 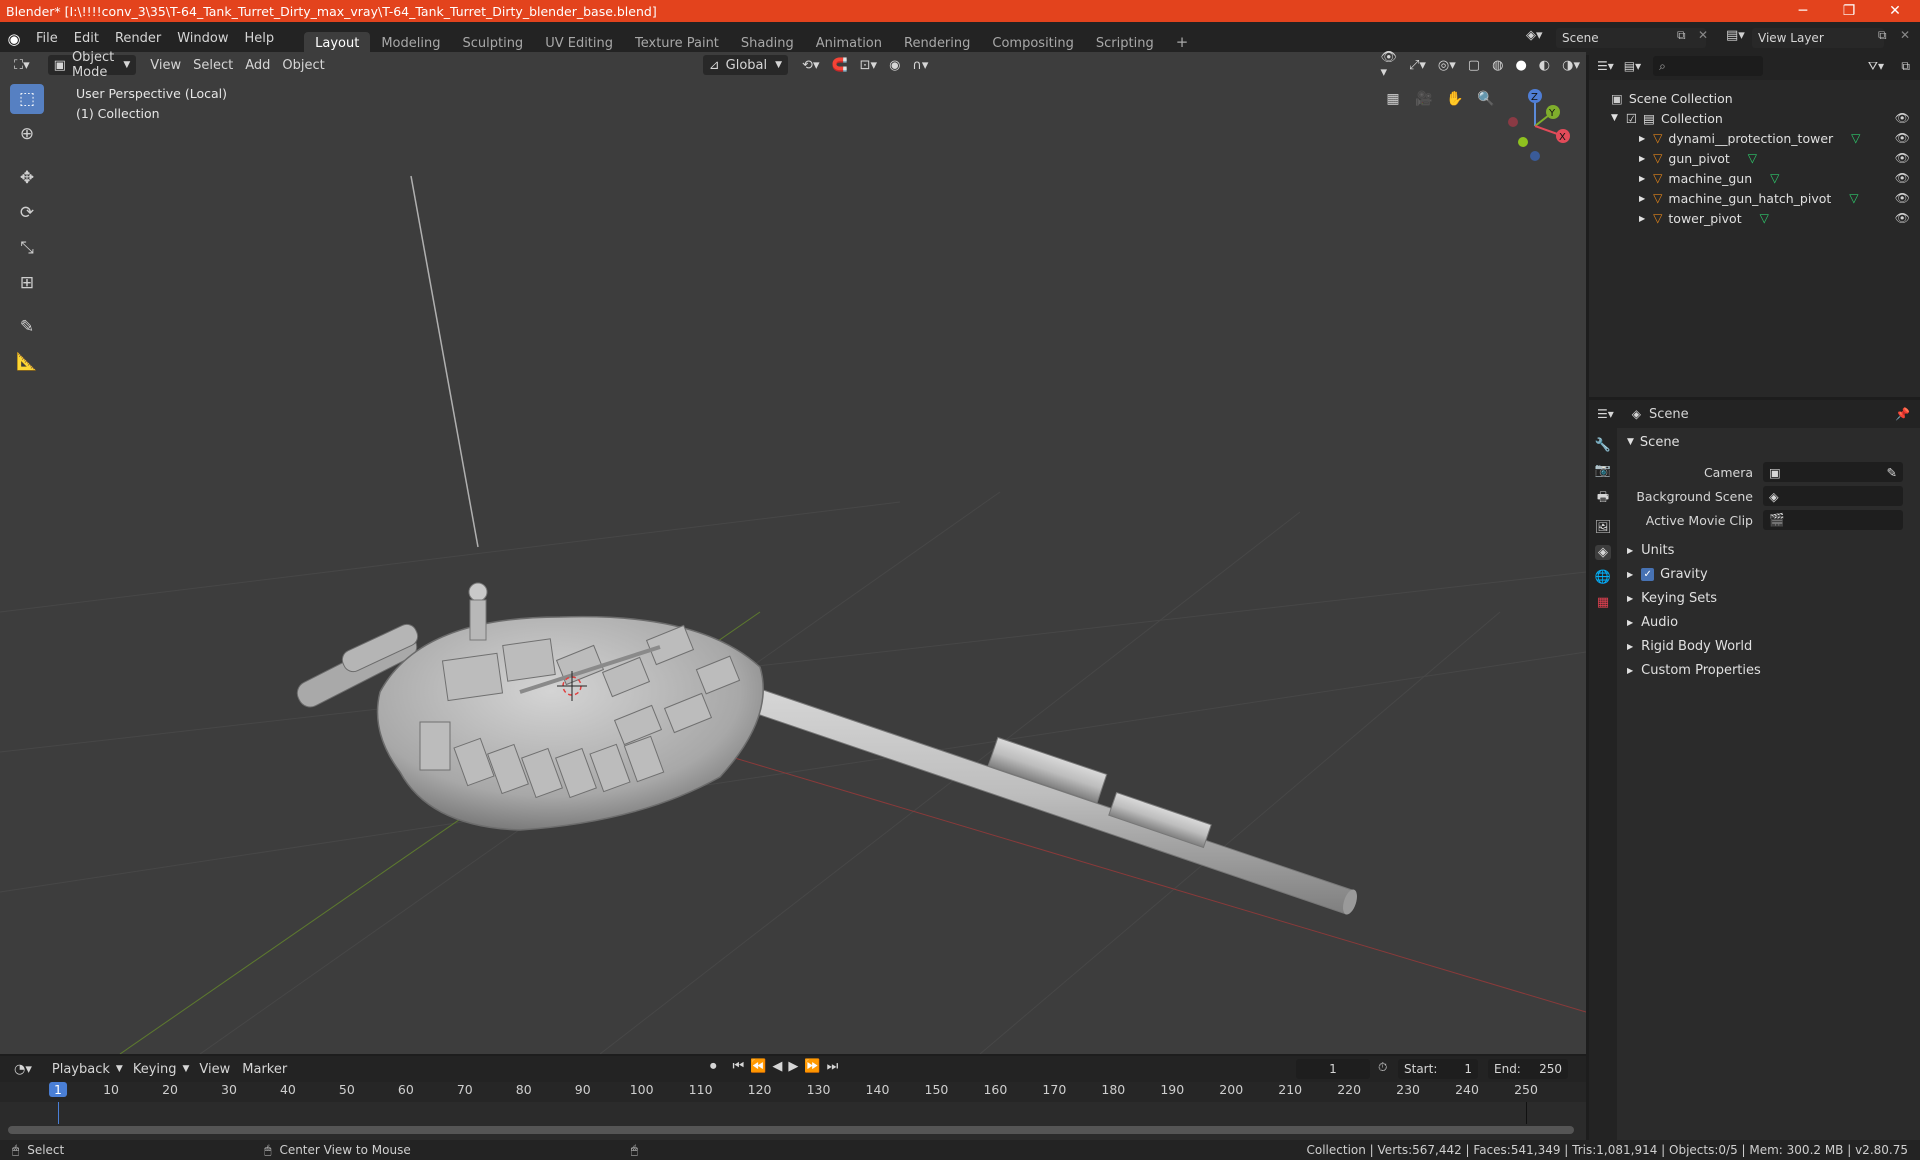 I want to click on annotate-tool-icon: ✎, so click(x=27, y=327).